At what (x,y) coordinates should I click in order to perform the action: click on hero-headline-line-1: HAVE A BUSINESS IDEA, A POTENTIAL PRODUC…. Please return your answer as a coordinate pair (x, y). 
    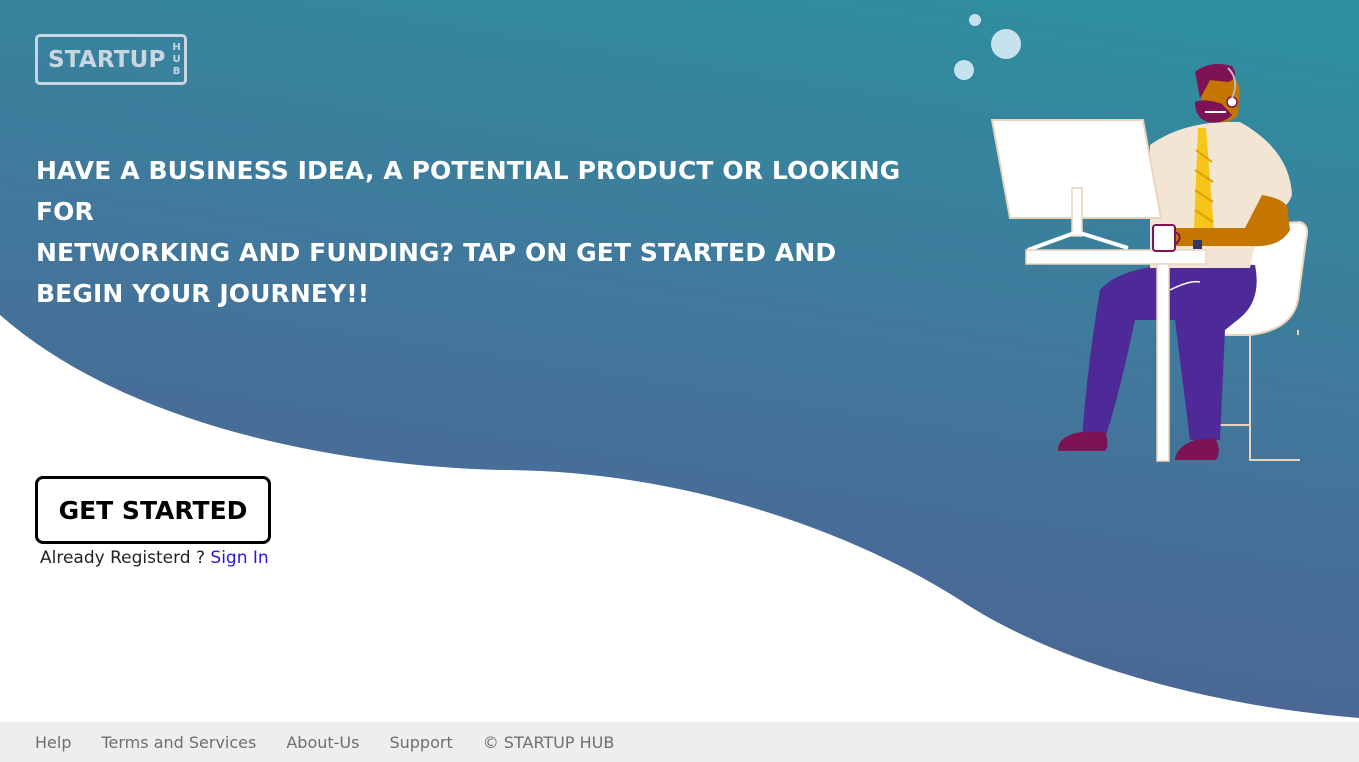
    Looking at the image, I should click on (468, 191).